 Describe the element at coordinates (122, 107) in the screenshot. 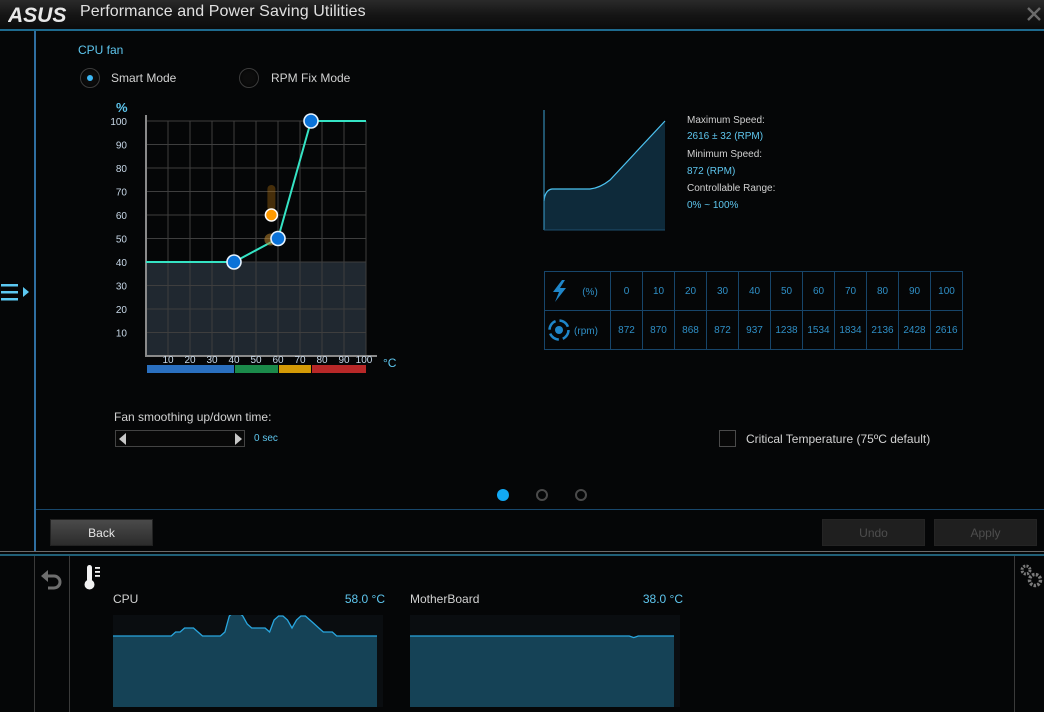

I see `y-unit-label: %` at that location.